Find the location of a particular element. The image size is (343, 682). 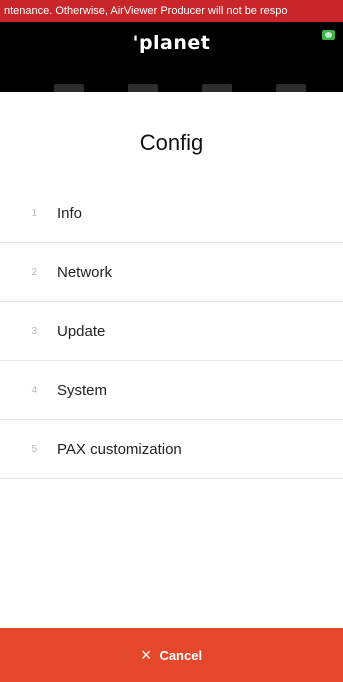

menu-item-number: 5 is located at coordinates (34, 449).